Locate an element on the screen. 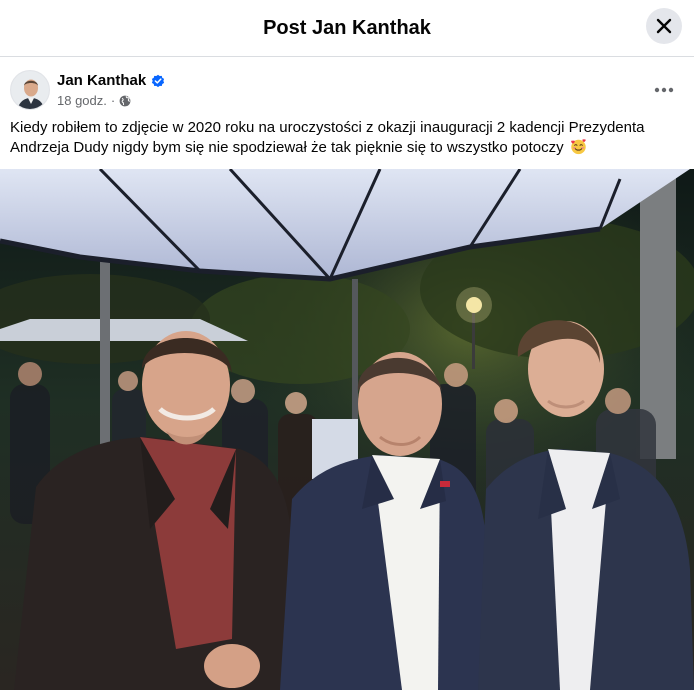 The width and height of the screenshot is (694, 690). author-name-line: Jan Kanthak is located at coordinates (111, 80).